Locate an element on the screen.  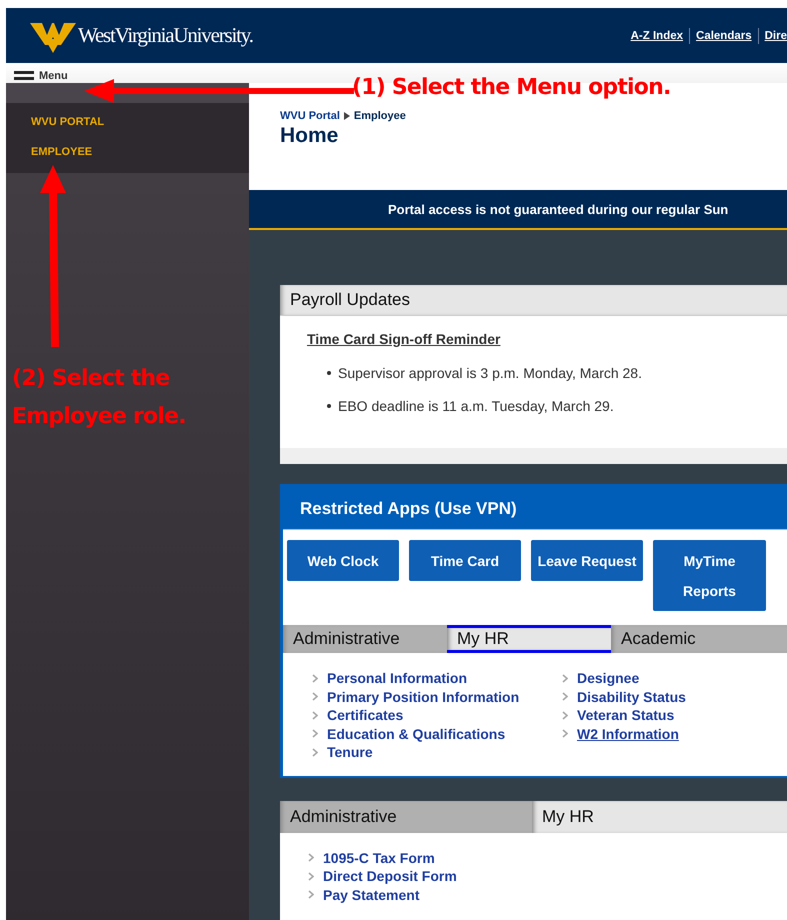
tab: Academic is located at coordinates (699, 639).